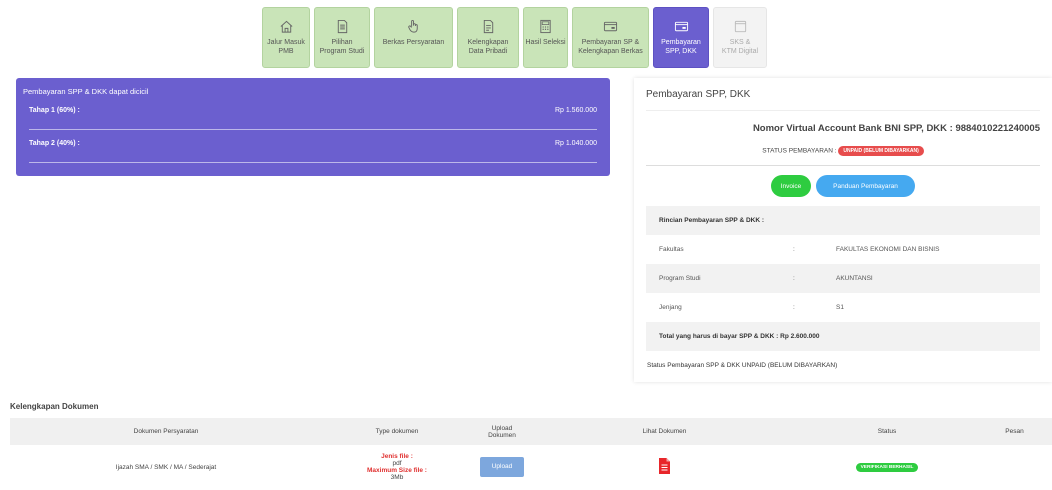 The height and width of the screenshot is (490, 1052). I want to click on upload-button: Upload, so click(502, 467).